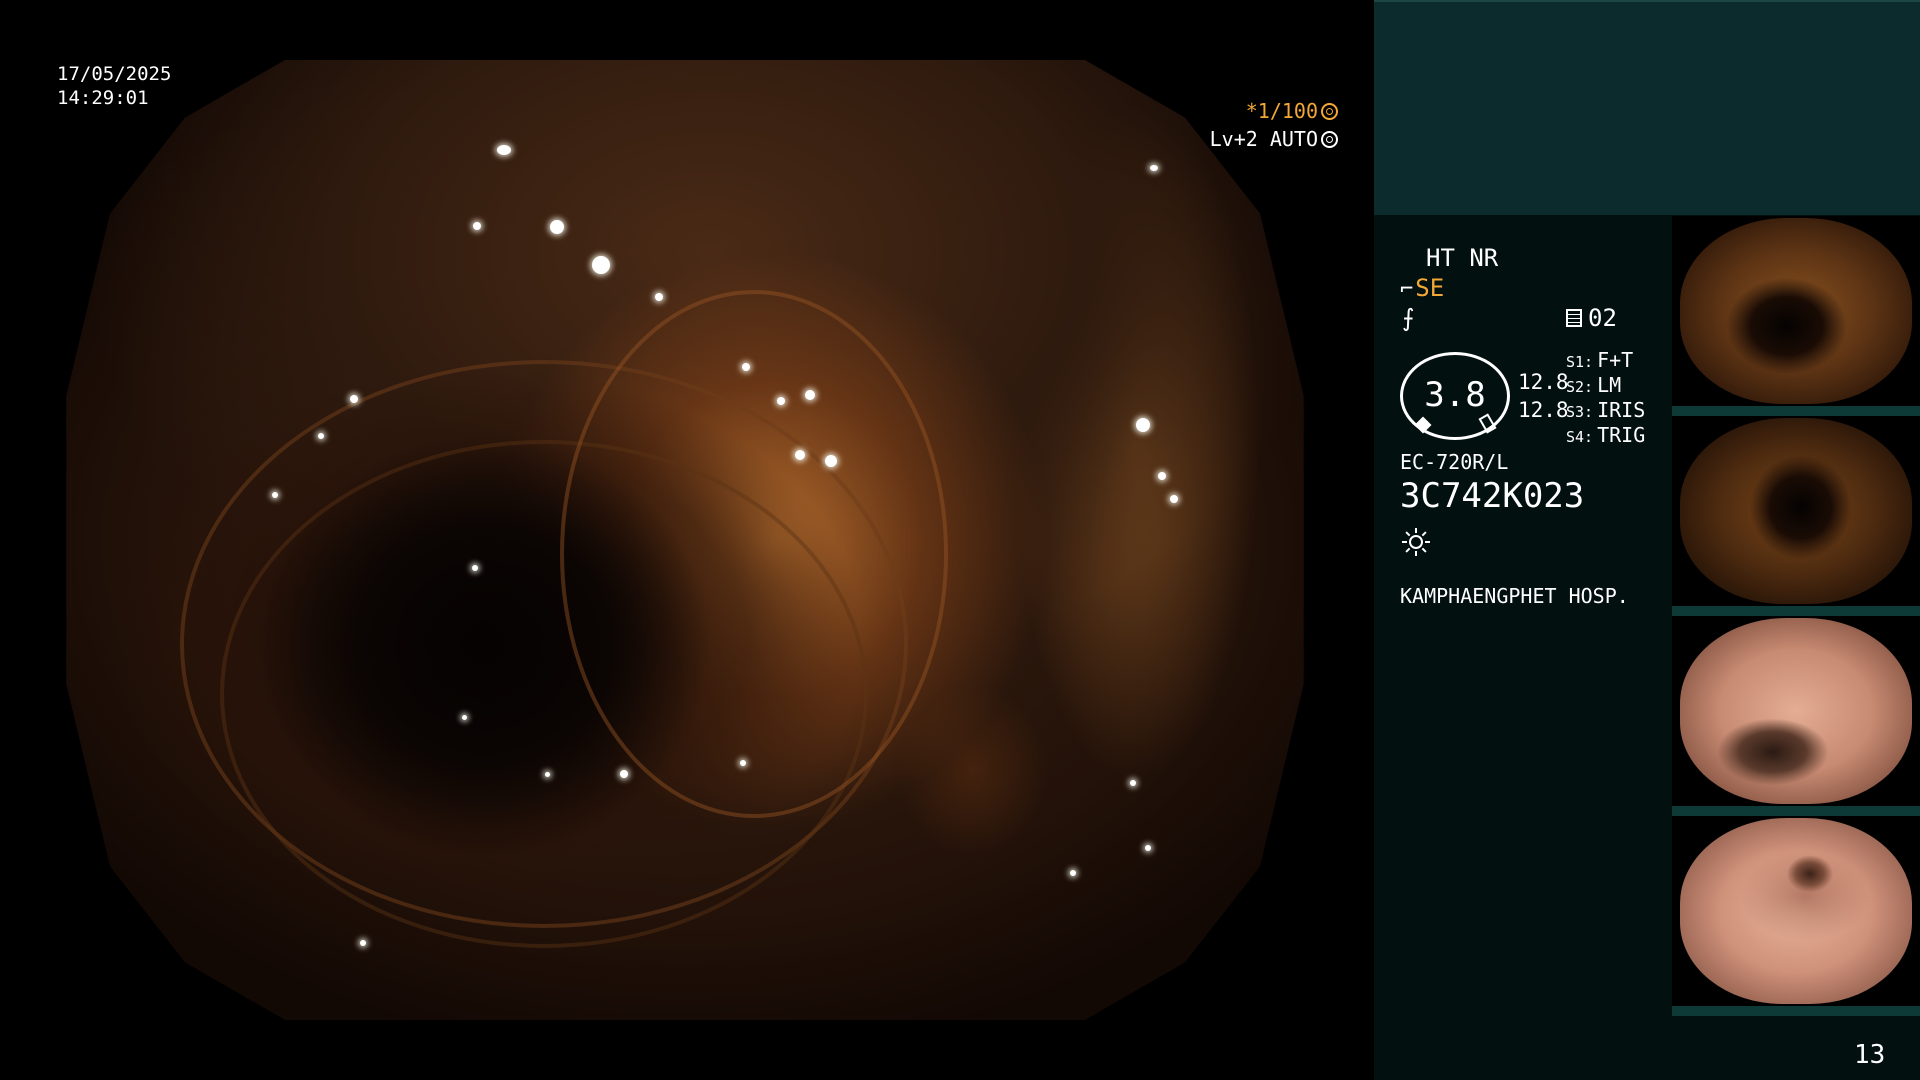 This screenshot has width=1920, height=1080. What do you see at coordinates (1647, 107) in the screenshot?
I see `patient-info-bar` at bounding box center [1647, 107].